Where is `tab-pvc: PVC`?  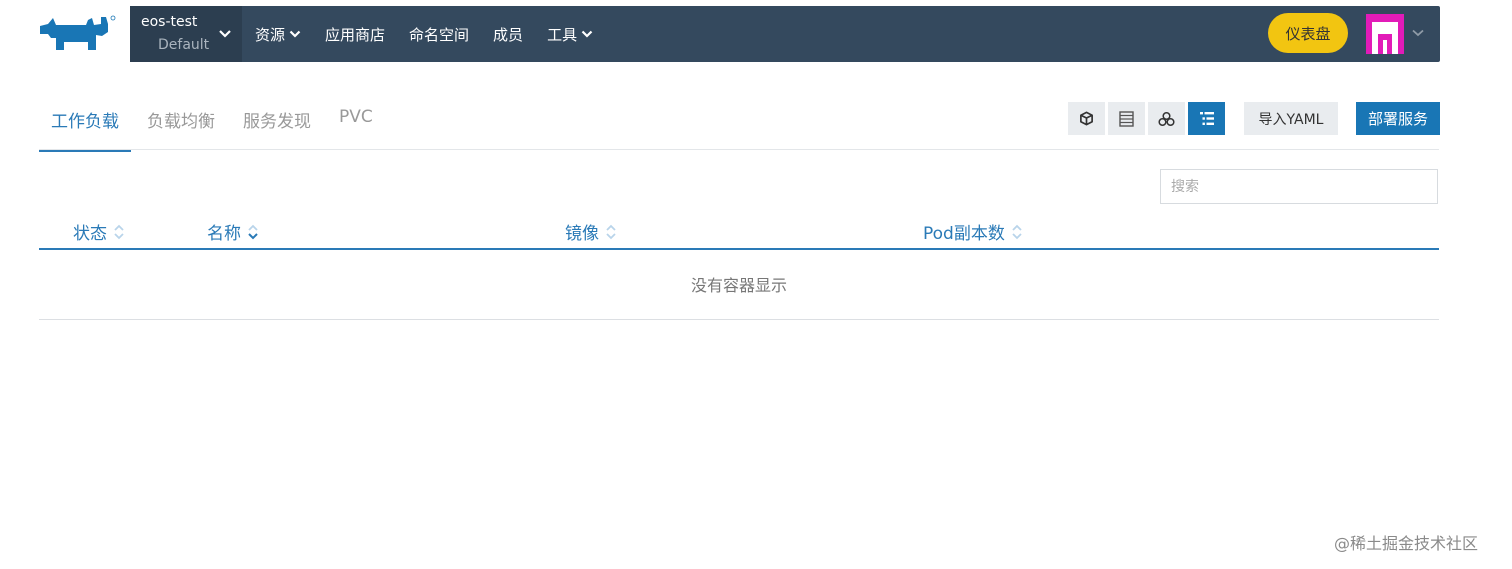
tab-pvc: PVC is located at coordinates (356, 125).